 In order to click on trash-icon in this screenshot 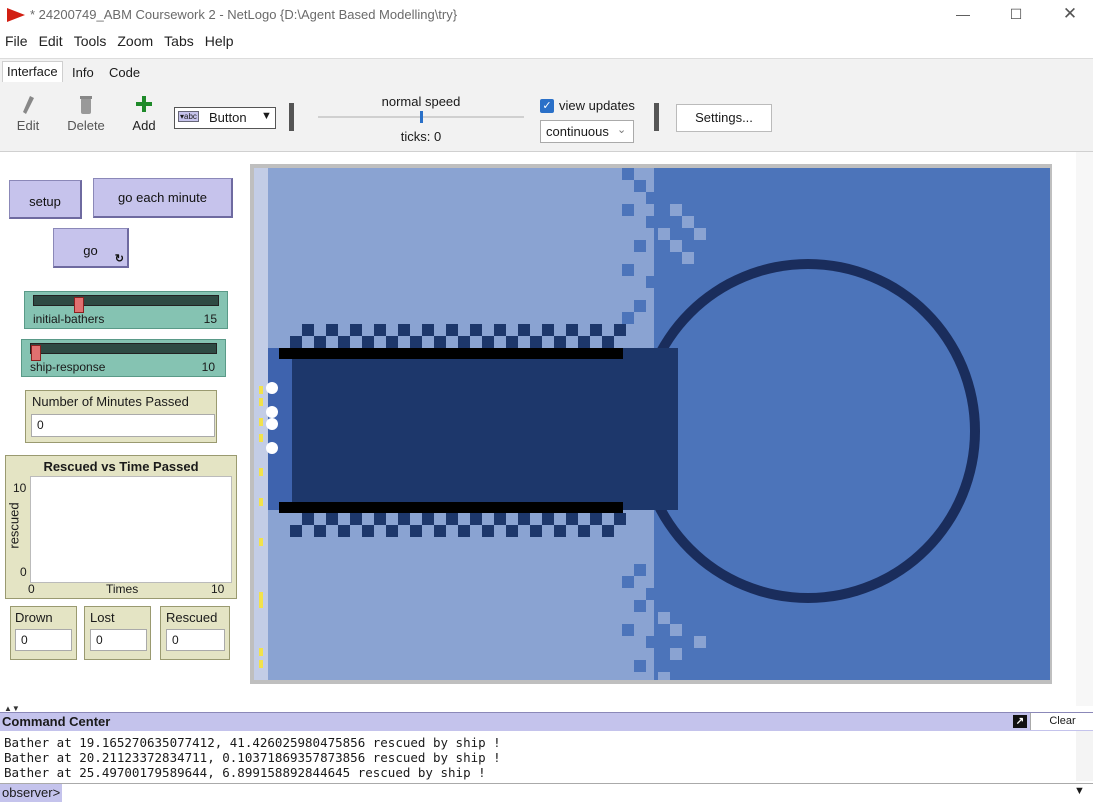, I will do `click(86, 105)`.